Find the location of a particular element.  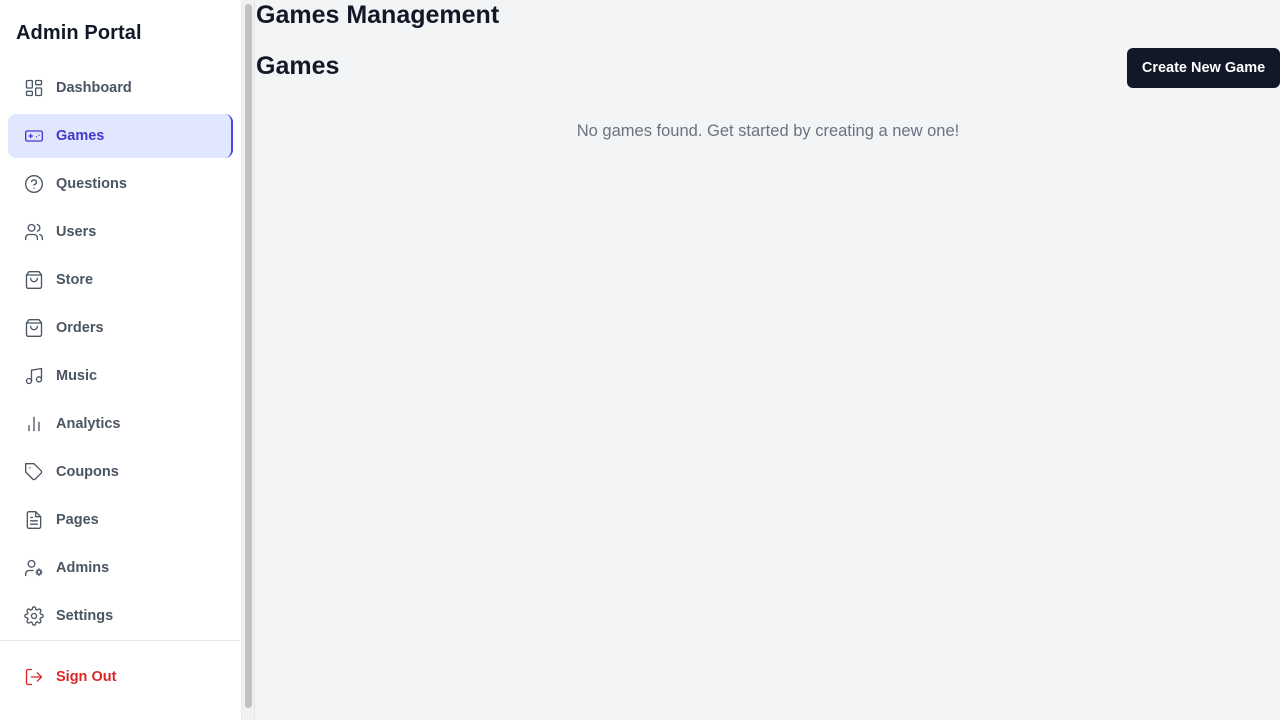

sidebar-item-admins: Admins is located at coordinates (120, 568).